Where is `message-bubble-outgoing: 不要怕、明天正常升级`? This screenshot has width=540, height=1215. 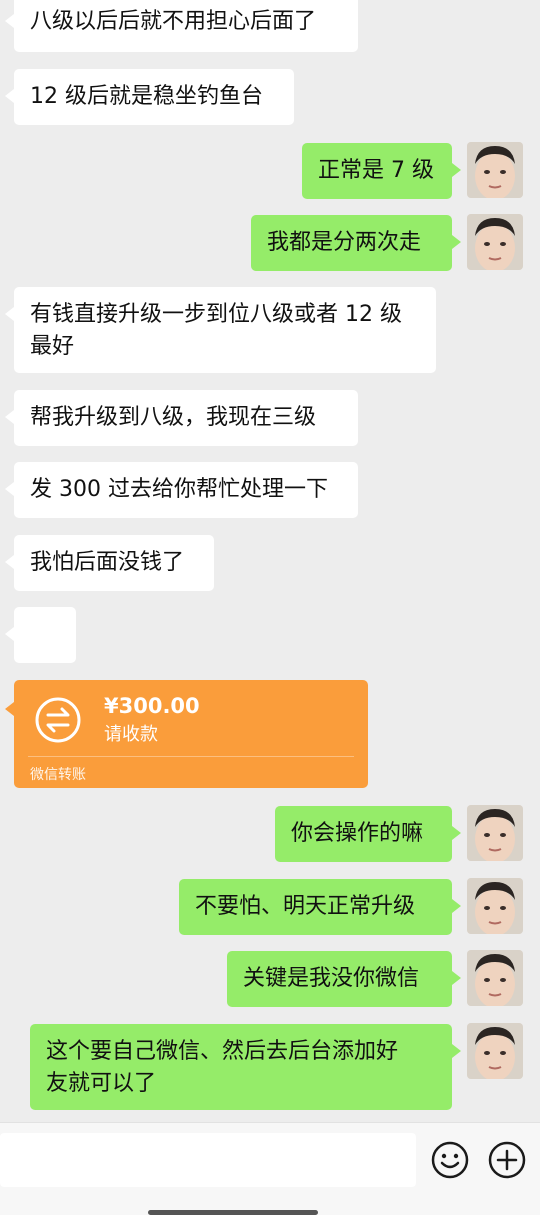 message-bubble-outgoing: 不要怕、明天正常升级 is located at coordinates (320, 907).